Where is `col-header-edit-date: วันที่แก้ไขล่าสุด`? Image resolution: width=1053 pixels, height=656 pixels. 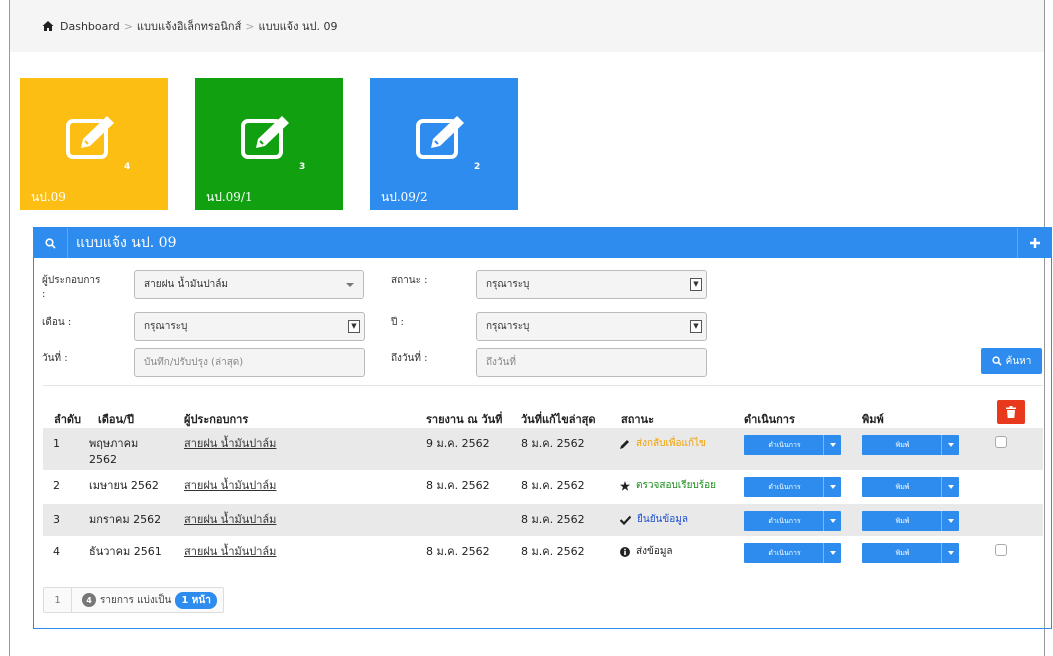 col-header-edit-date: วันที่แก้ไขล่าสุด is located at coordinates (558, 419).